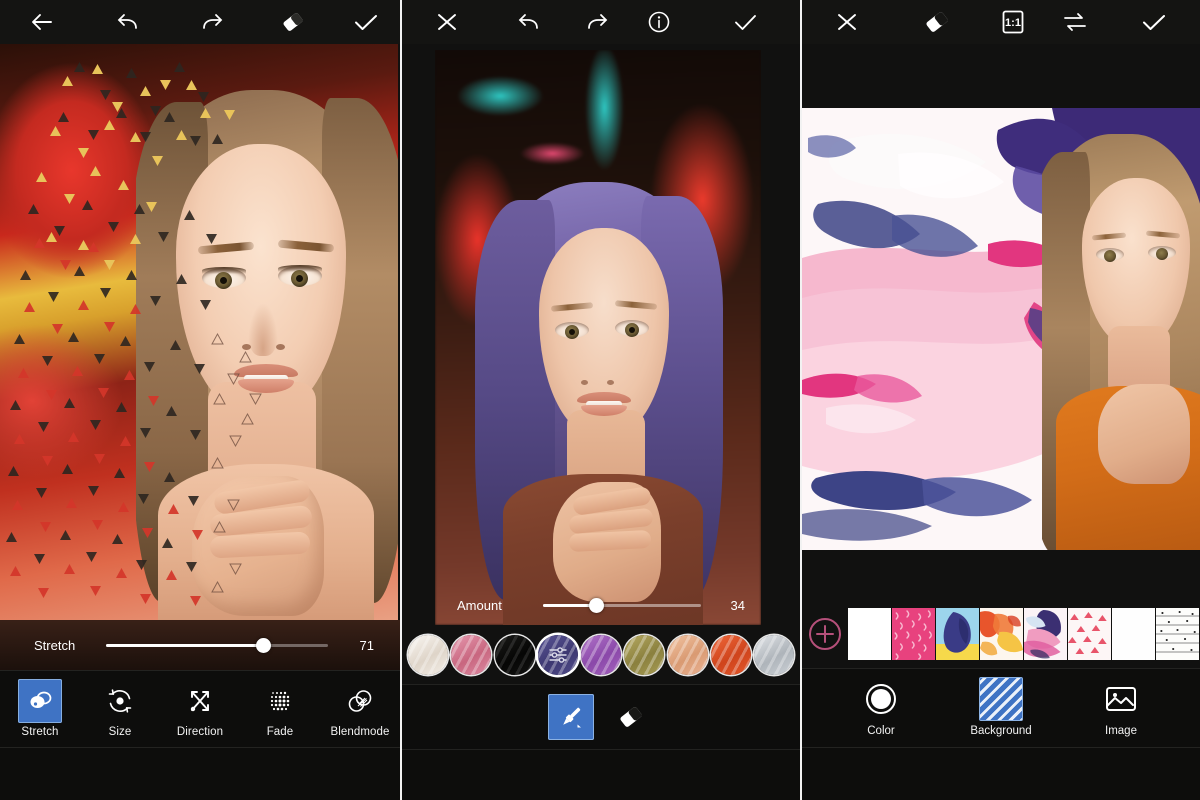  I want to click on thumb-plain, so click(1133, 634).